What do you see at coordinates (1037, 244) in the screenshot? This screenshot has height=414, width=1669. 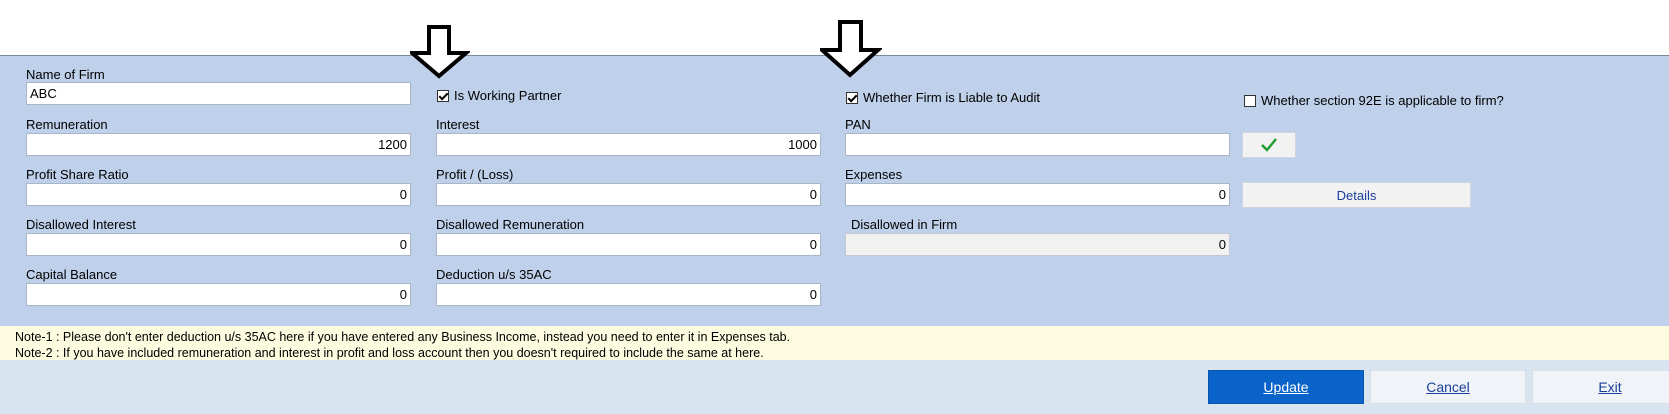 I see `disallowed-in-firm-field: 0` at bounding box center [1037, 244].